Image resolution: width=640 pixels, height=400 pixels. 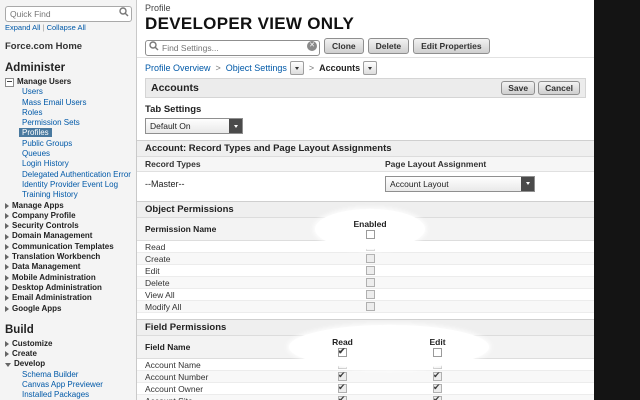 I want to click on sidebar-item-desktop-administration: Desktop Administration, so click(x=68, y=288).